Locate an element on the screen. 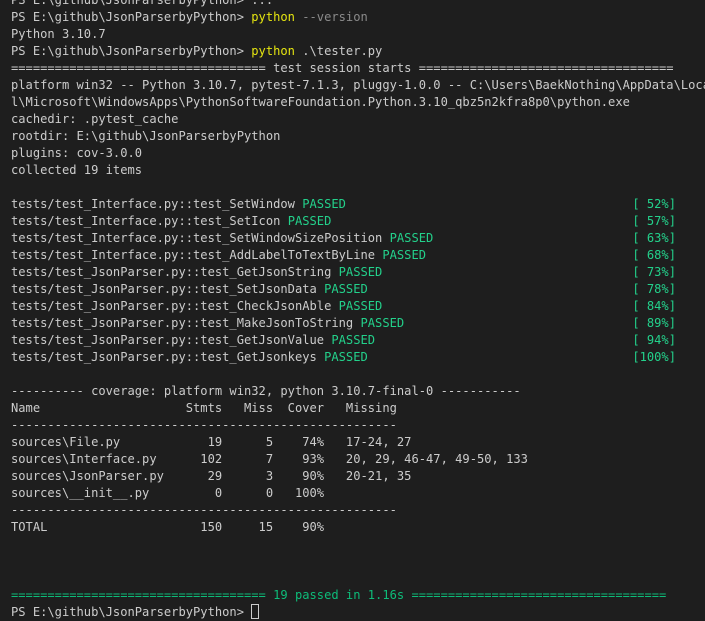  coverage-row: sources\__init__.py 0 0 100% is located at coordinates (168, 493).